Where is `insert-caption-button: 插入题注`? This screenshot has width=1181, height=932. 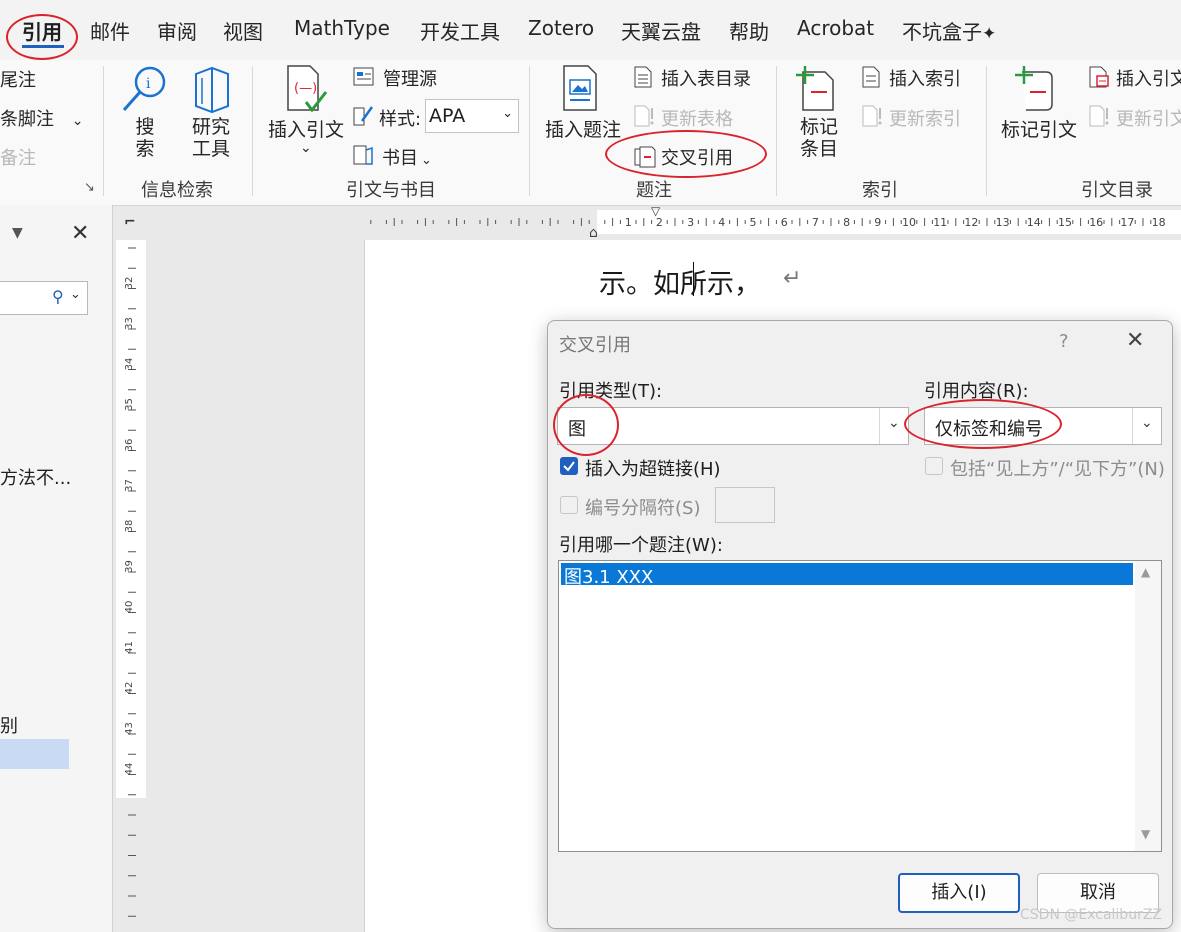
insert-caption-button: 插入题注 is located at coordinates (583, 128).